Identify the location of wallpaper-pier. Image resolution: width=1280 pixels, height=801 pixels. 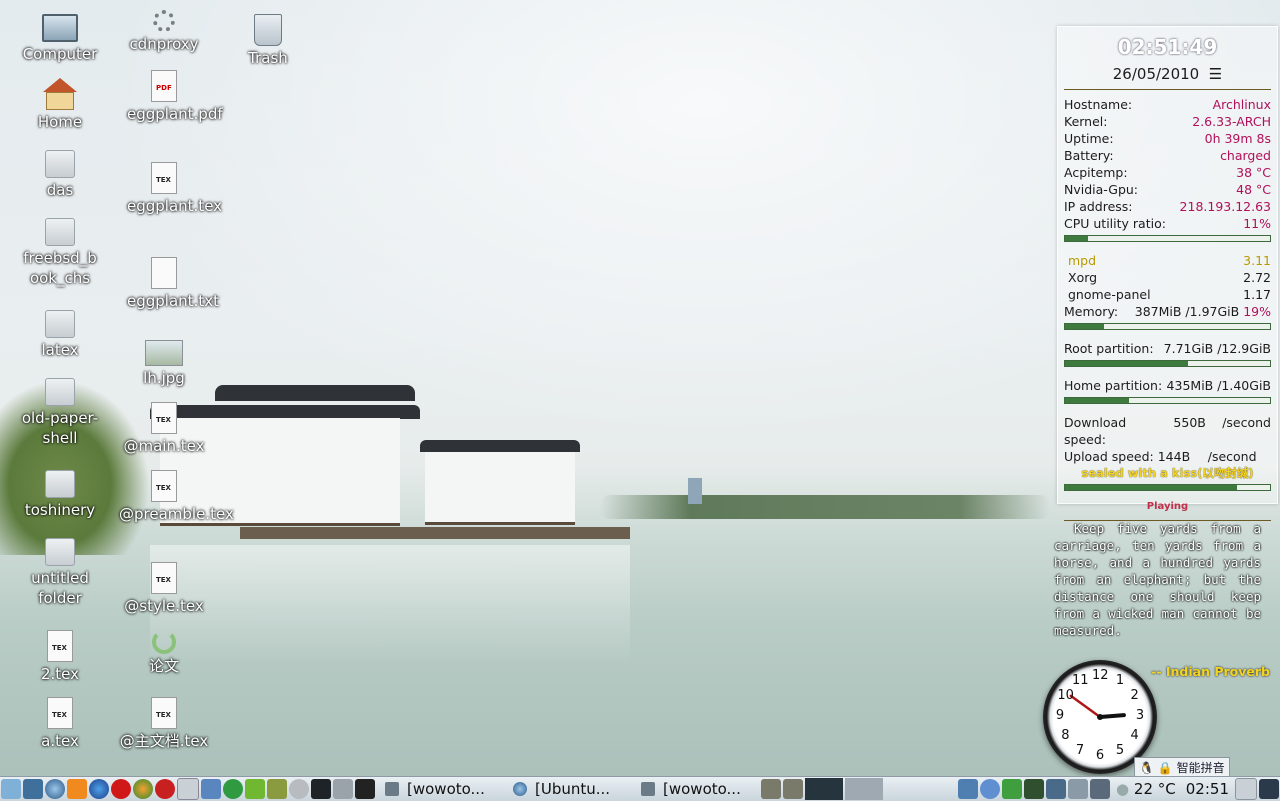
(435, 533).